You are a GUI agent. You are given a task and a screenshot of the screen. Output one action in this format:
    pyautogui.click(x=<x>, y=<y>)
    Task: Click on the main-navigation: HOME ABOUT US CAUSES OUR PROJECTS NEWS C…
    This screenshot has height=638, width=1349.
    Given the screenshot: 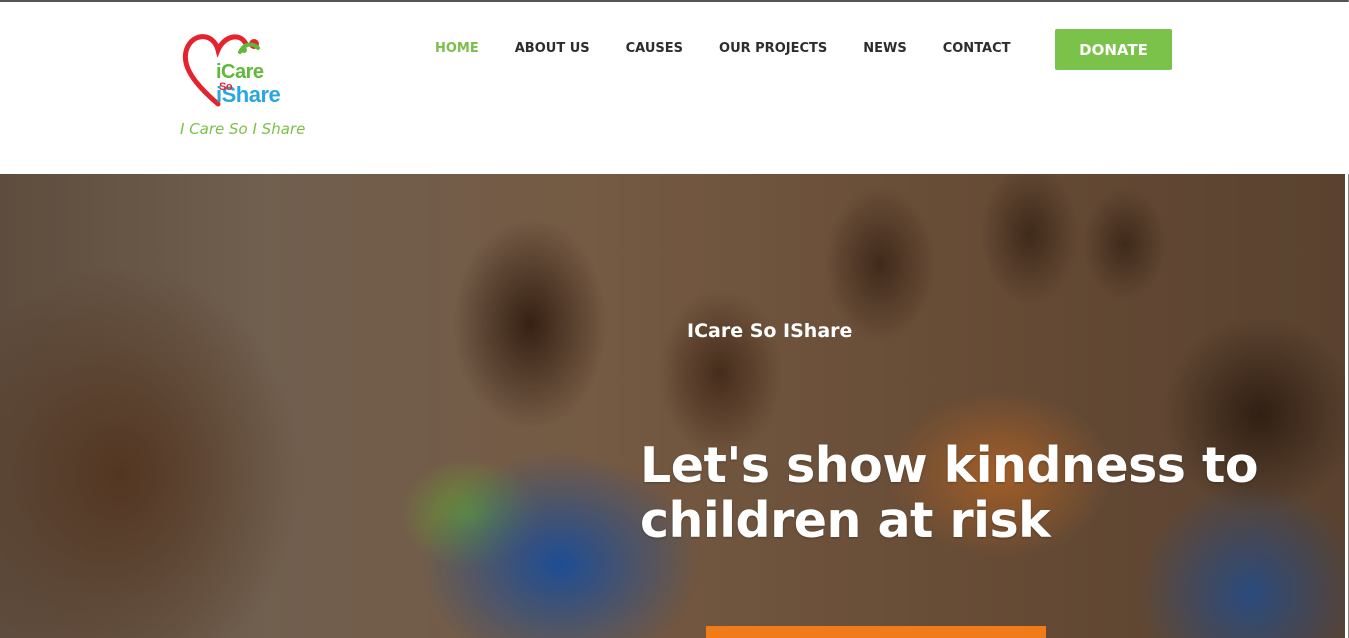 What is the action you would take?
    pyautogui.click(x=741, y=51)
    